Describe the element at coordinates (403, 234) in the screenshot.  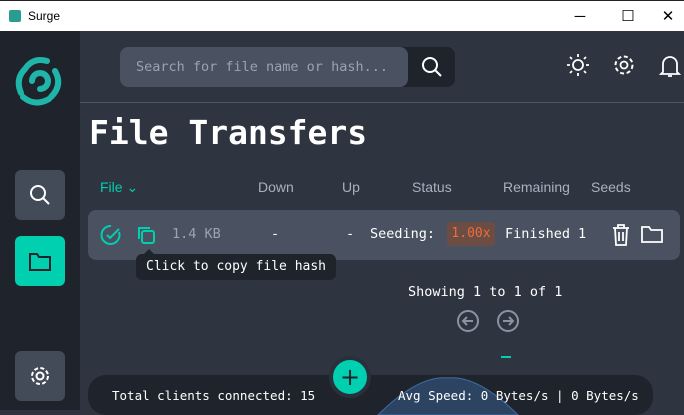
I see `status-label: Seeding:` at that location.